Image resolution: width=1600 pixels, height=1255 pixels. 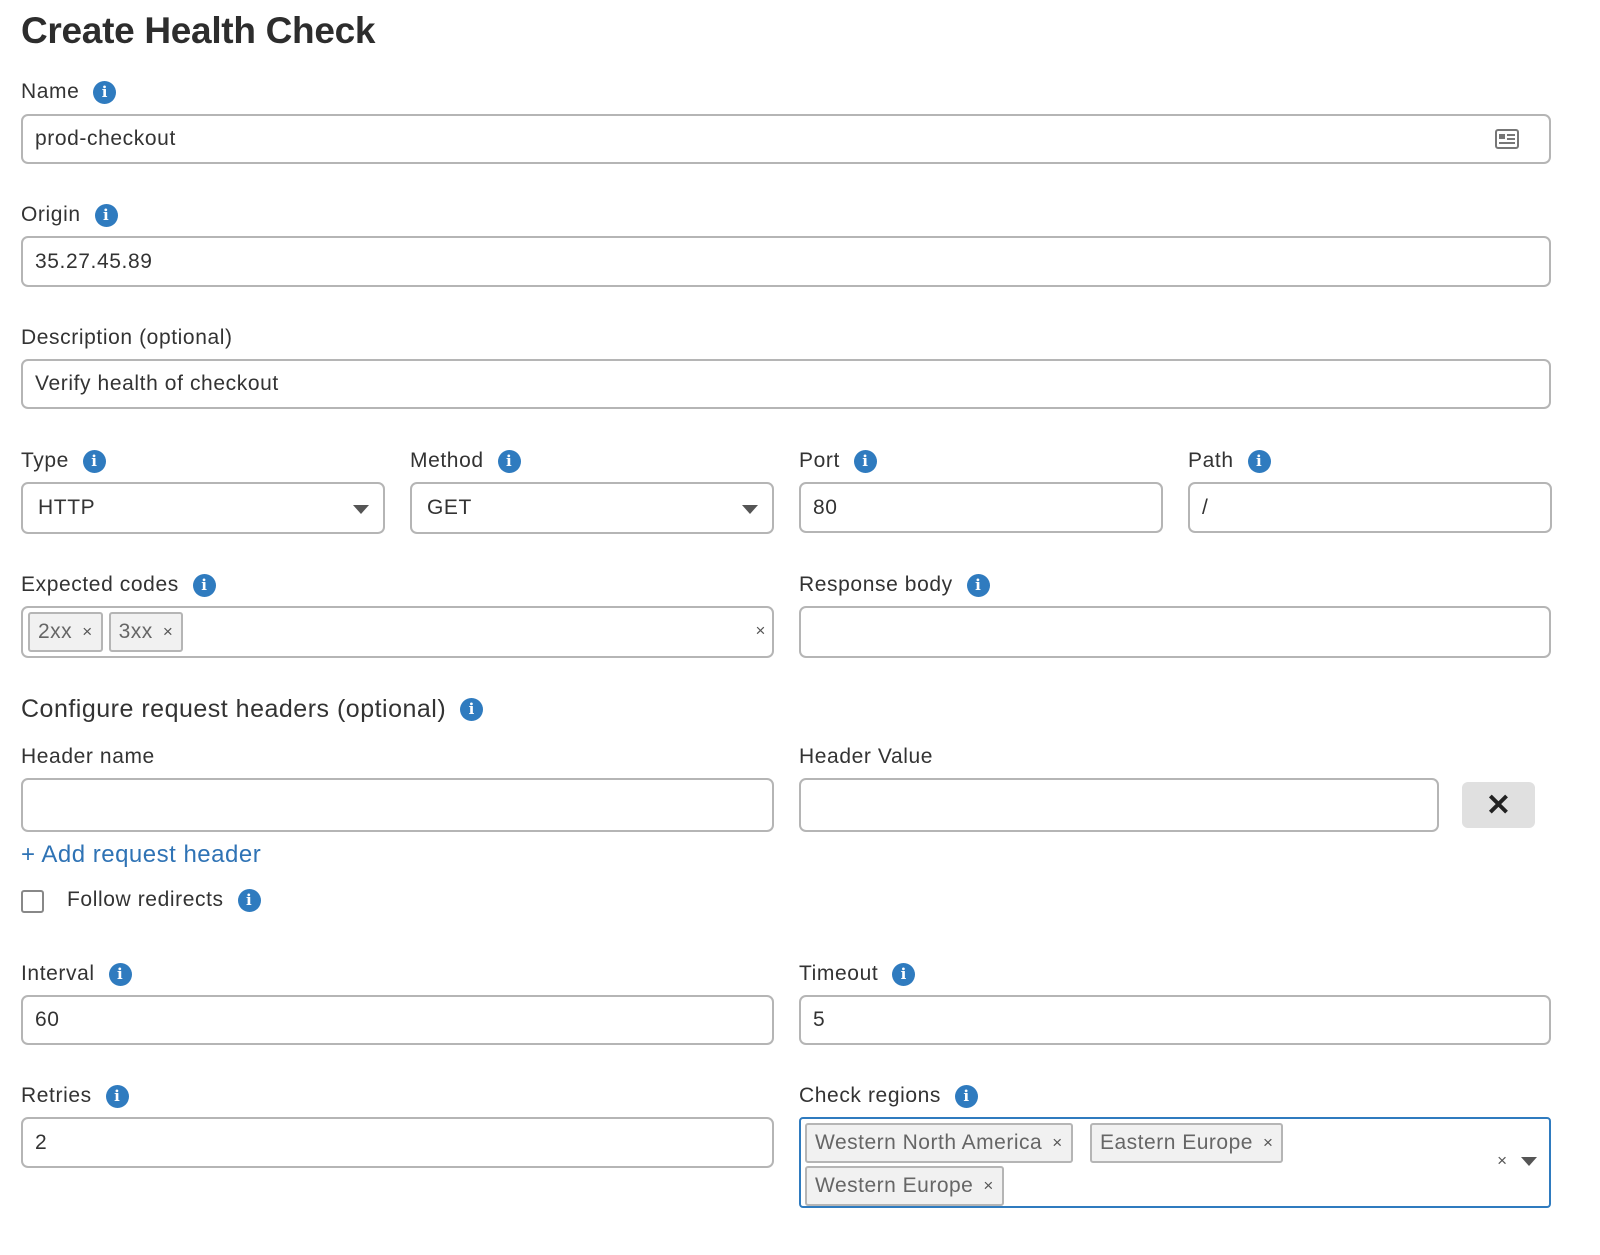 I want to click on origin-input-value: 35.27.45.89, so click(x=94, y=261).